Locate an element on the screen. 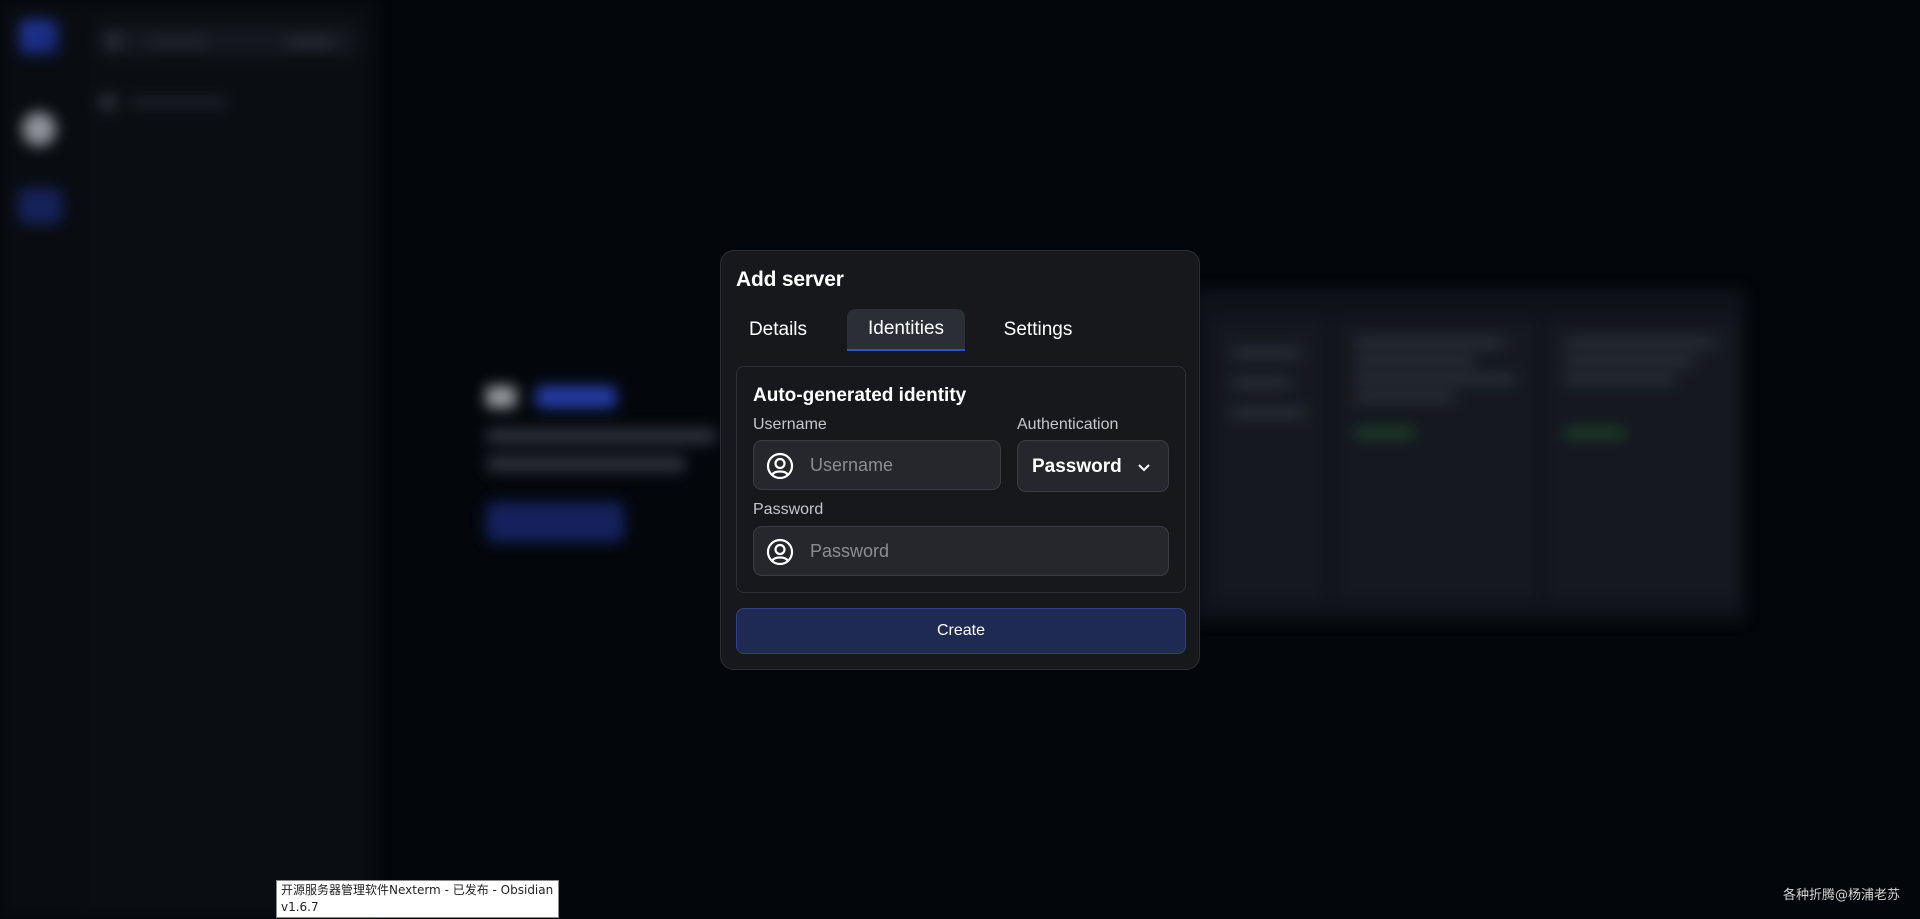 This screenshot has height=919, width=1920. background-preview-image is located at coordinates (1470, 455).